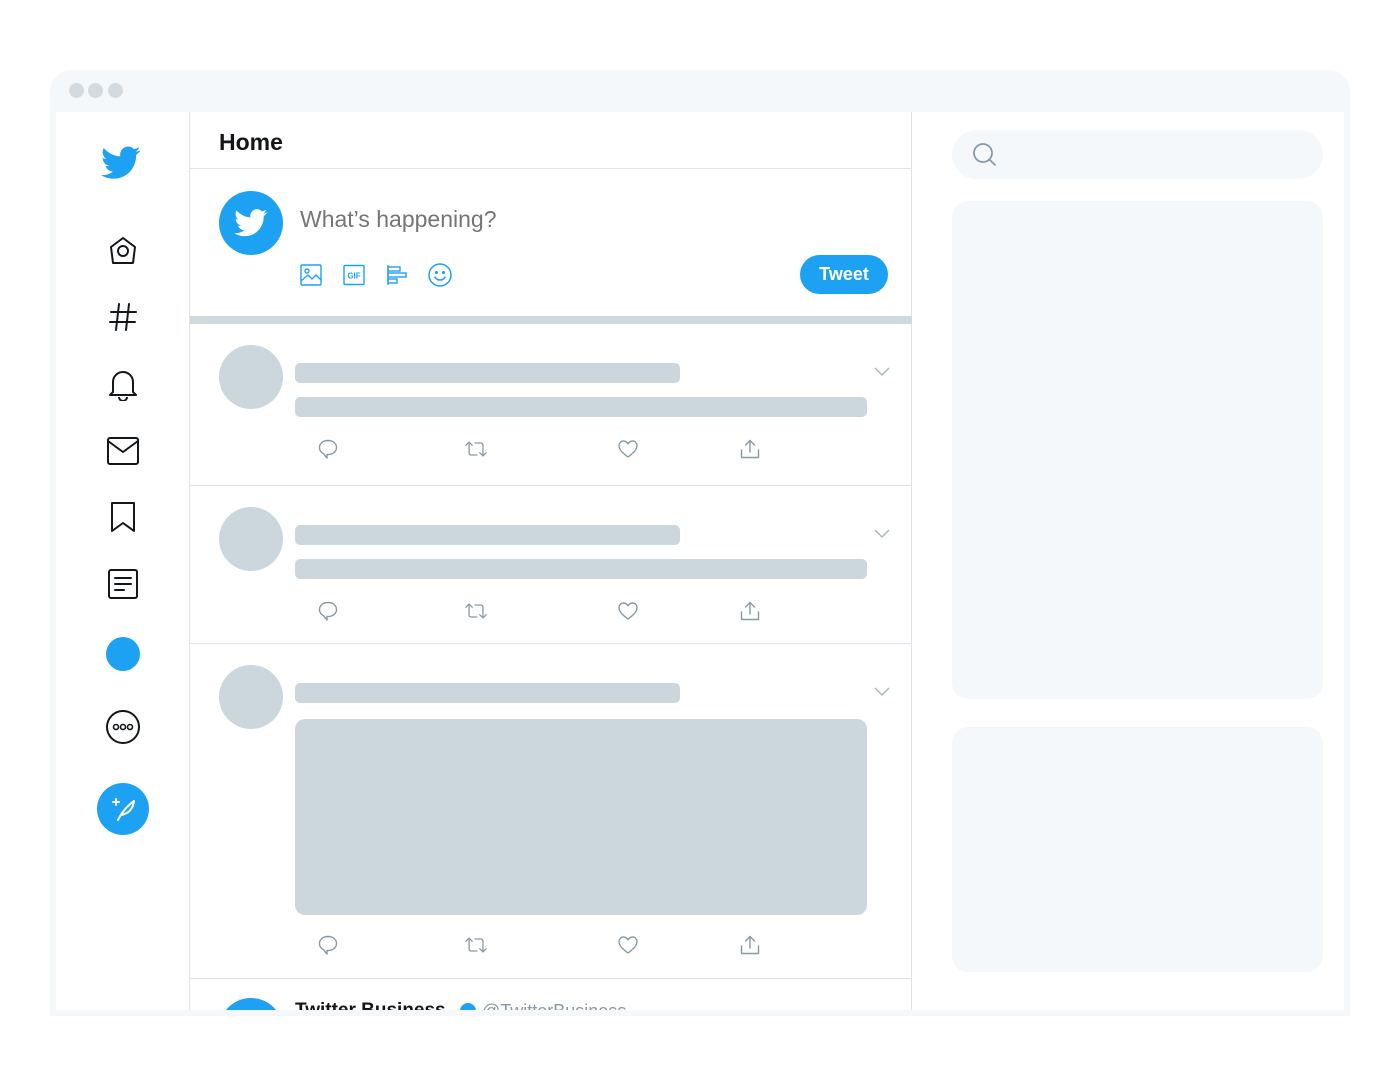  I want to click on more-icon, so click(123, 727).